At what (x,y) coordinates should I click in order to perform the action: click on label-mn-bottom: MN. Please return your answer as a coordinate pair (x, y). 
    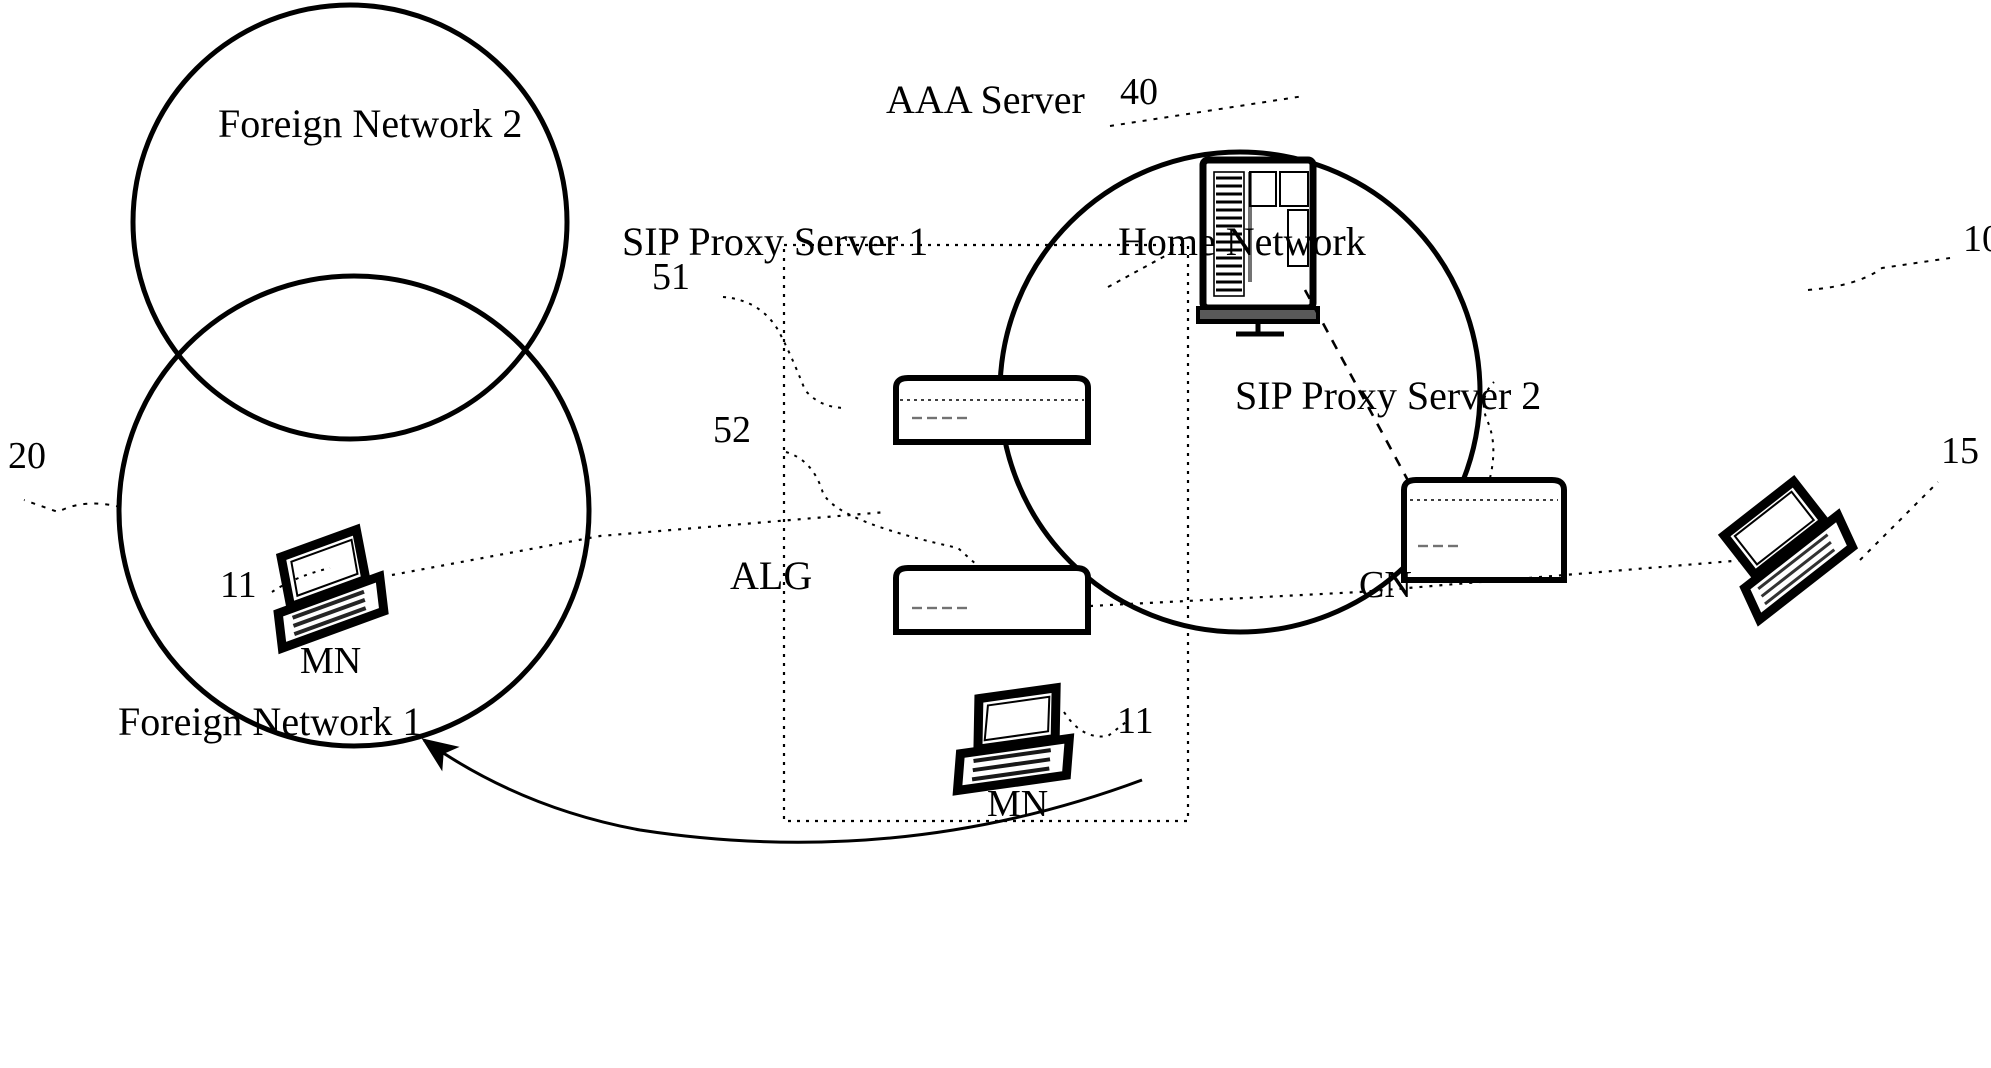
    Looking at the image, I should click on (1018, 804).